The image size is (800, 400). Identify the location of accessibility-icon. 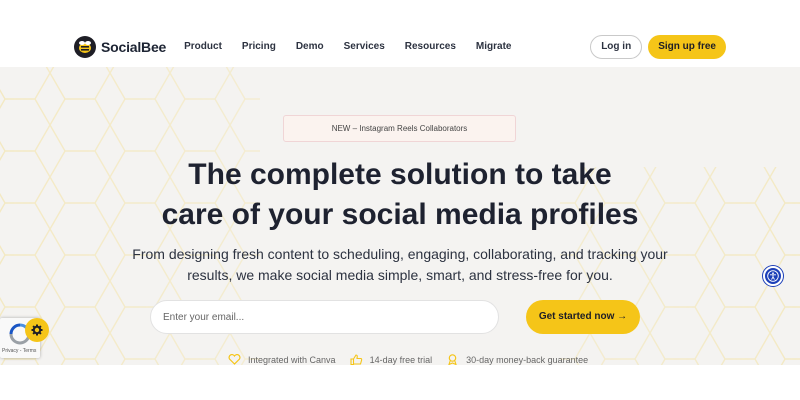
(773, 276).